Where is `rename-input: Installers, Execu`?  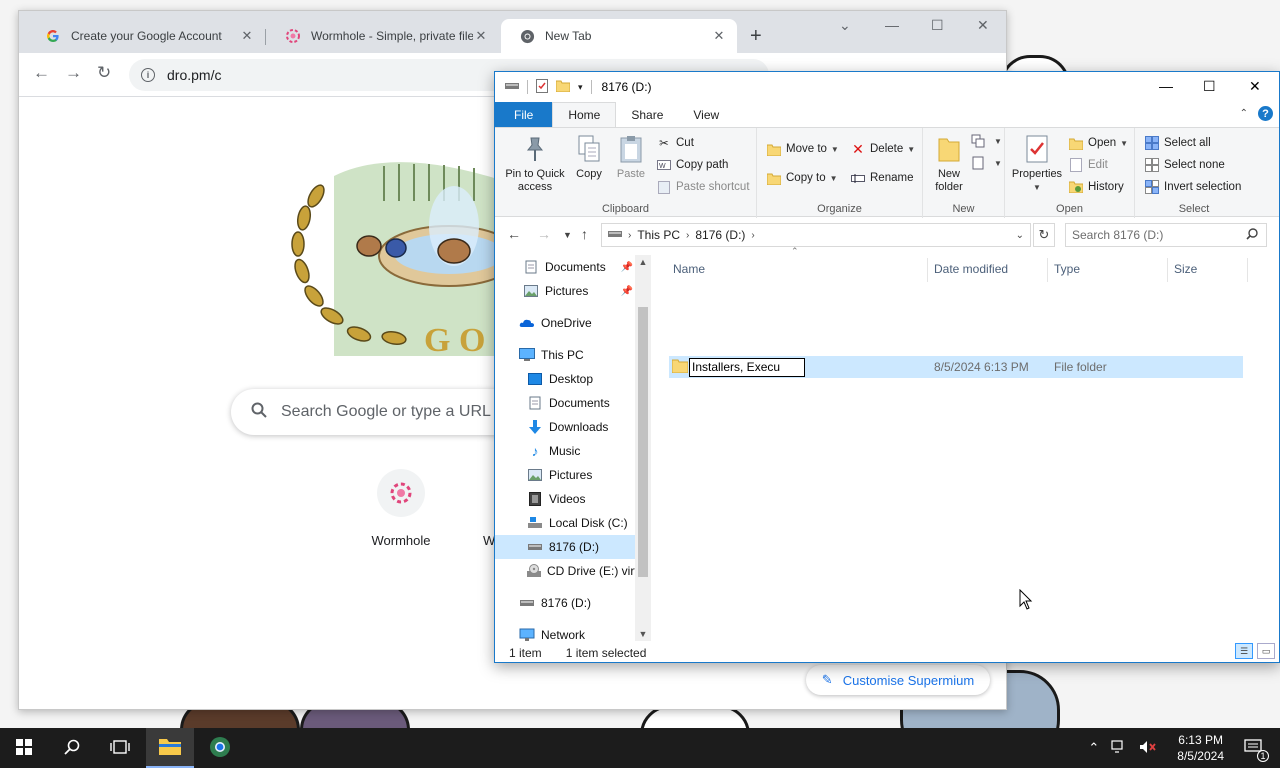
rename-input: Installers, Execu is located at coordinates (747, 367).